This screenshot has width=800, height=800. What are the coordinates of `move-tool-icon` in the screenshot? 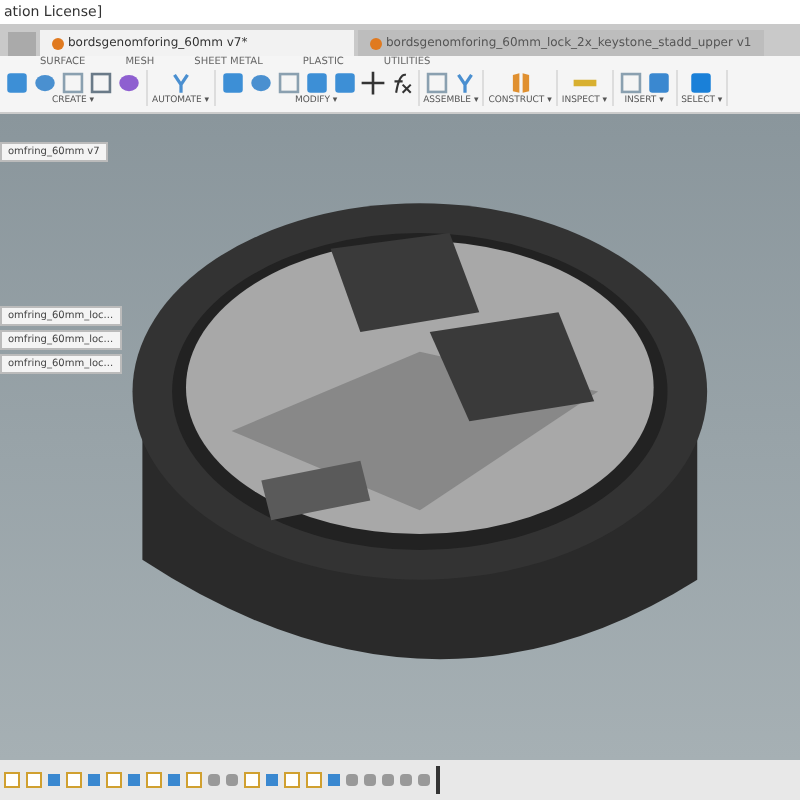 It's located at (372, 83).